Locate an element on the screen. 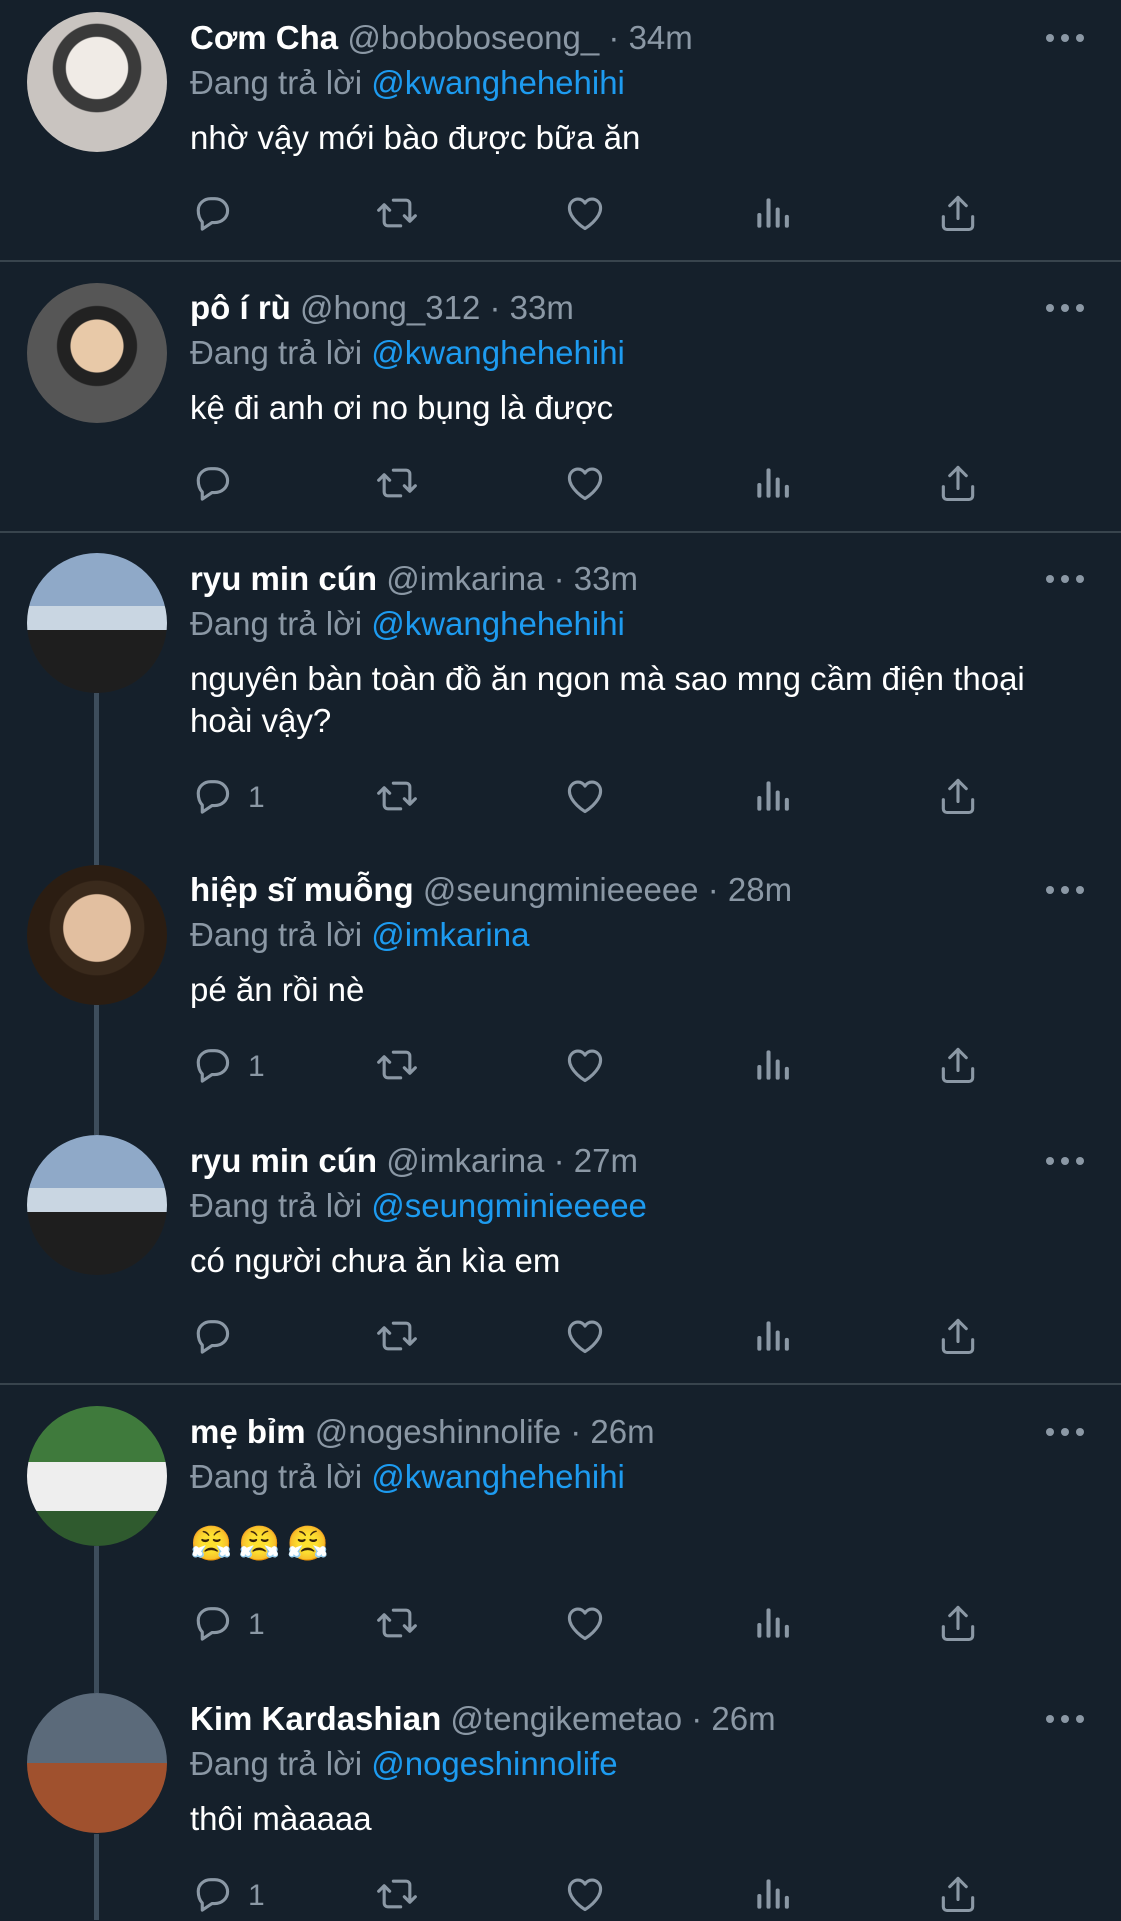 The width and height of the screenshot is (1121, 1921). replying-to: Đang trả lời @seungminieeeee is located at coordinates (418, 1206).